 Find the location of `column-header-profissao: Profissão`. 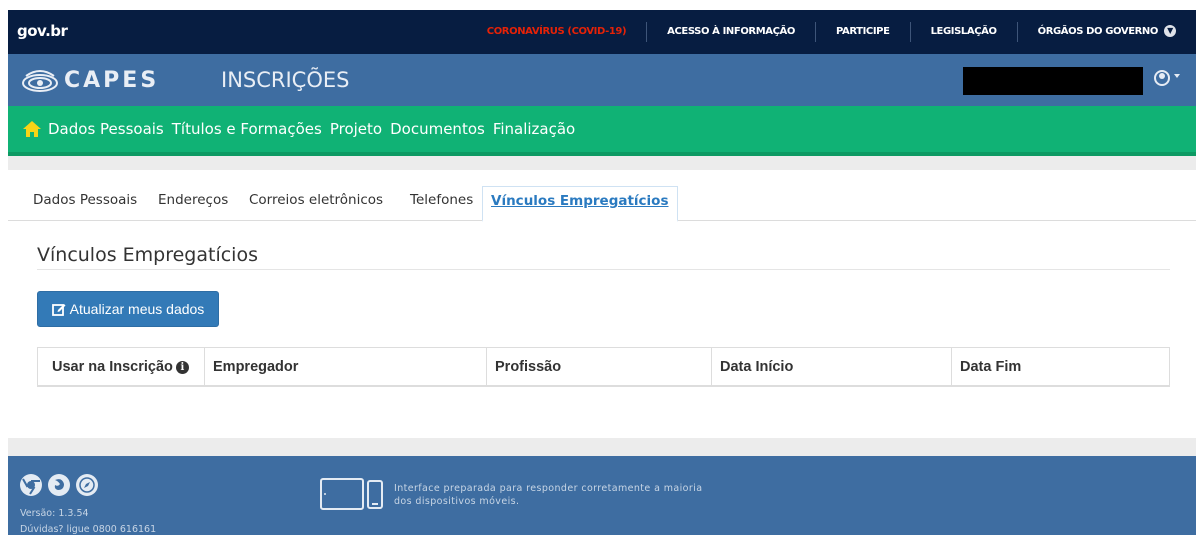

column-header-profissao: Profissão is located at coordinates (598, 367).